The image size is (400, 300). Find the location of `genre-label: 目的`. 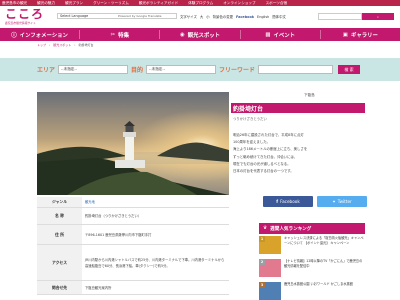

genre-label: 目的 is located at coordinates (137, 70).